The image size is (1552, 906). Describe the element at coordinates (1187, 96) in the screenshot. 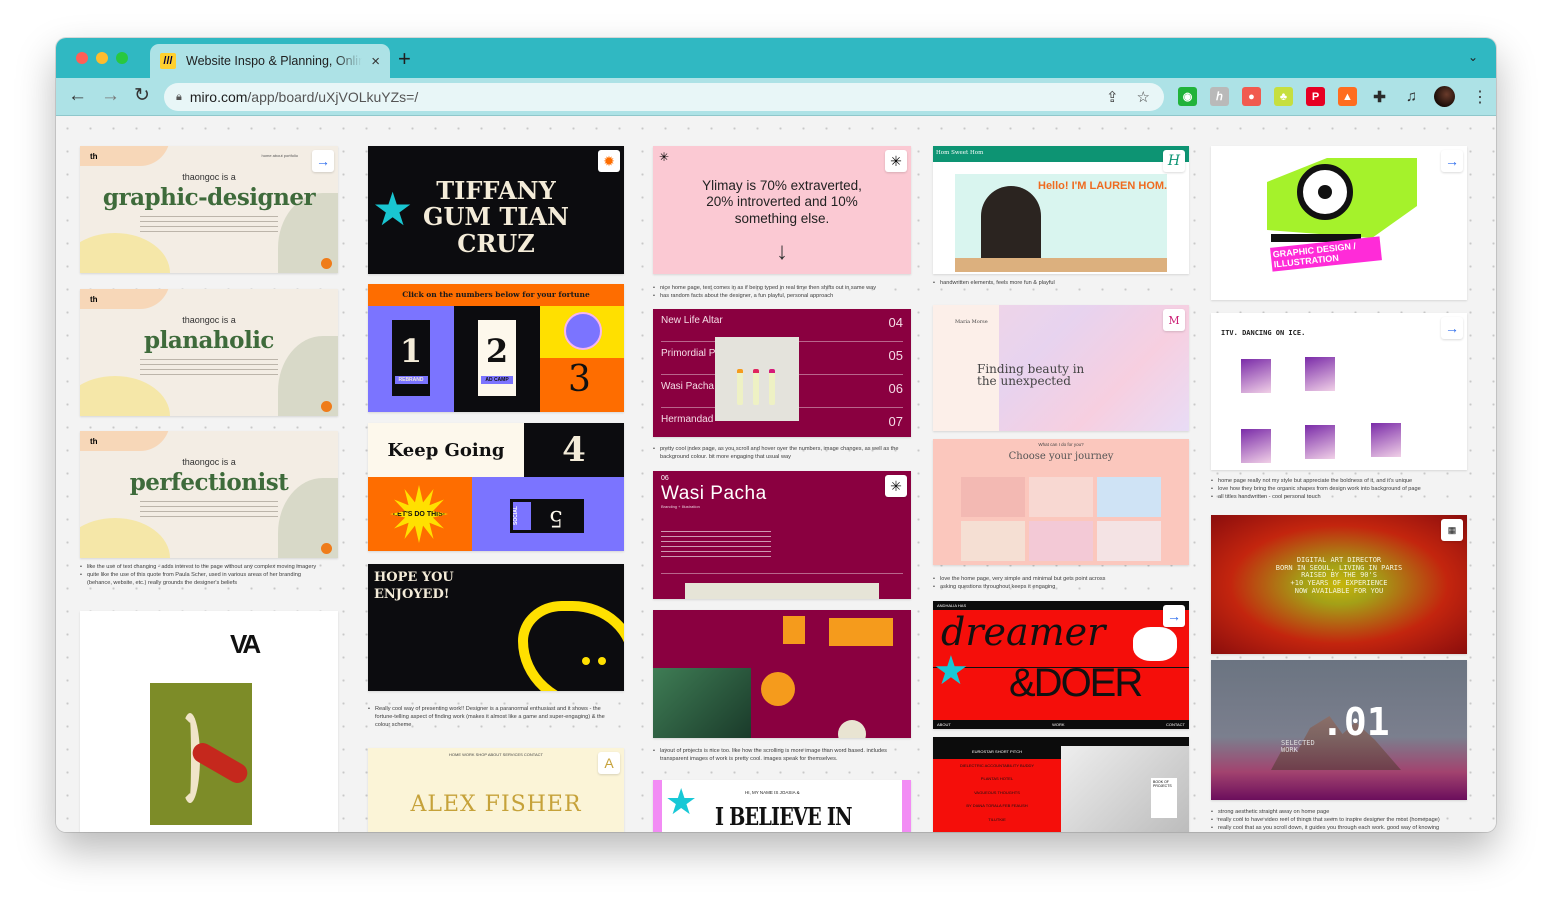

I see `green-shield-extension-icon: ◉` at that location.